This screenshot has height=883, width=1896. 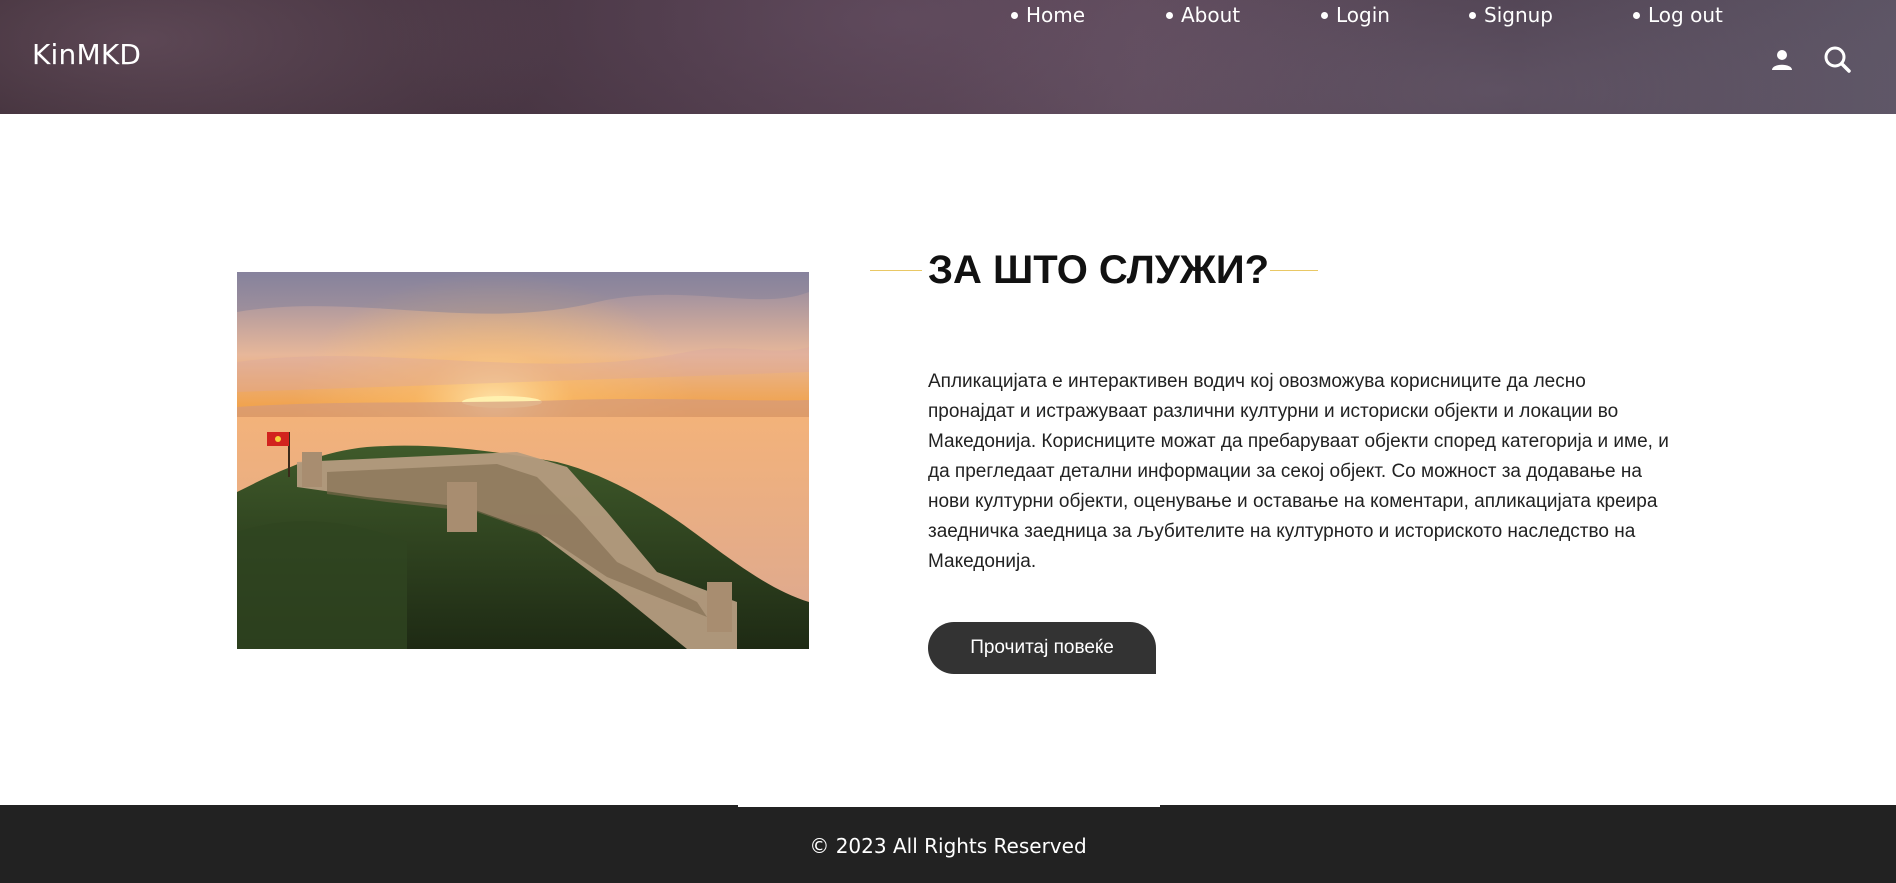 I want to click on title-decor-line-left, so click(x=896, y=270).